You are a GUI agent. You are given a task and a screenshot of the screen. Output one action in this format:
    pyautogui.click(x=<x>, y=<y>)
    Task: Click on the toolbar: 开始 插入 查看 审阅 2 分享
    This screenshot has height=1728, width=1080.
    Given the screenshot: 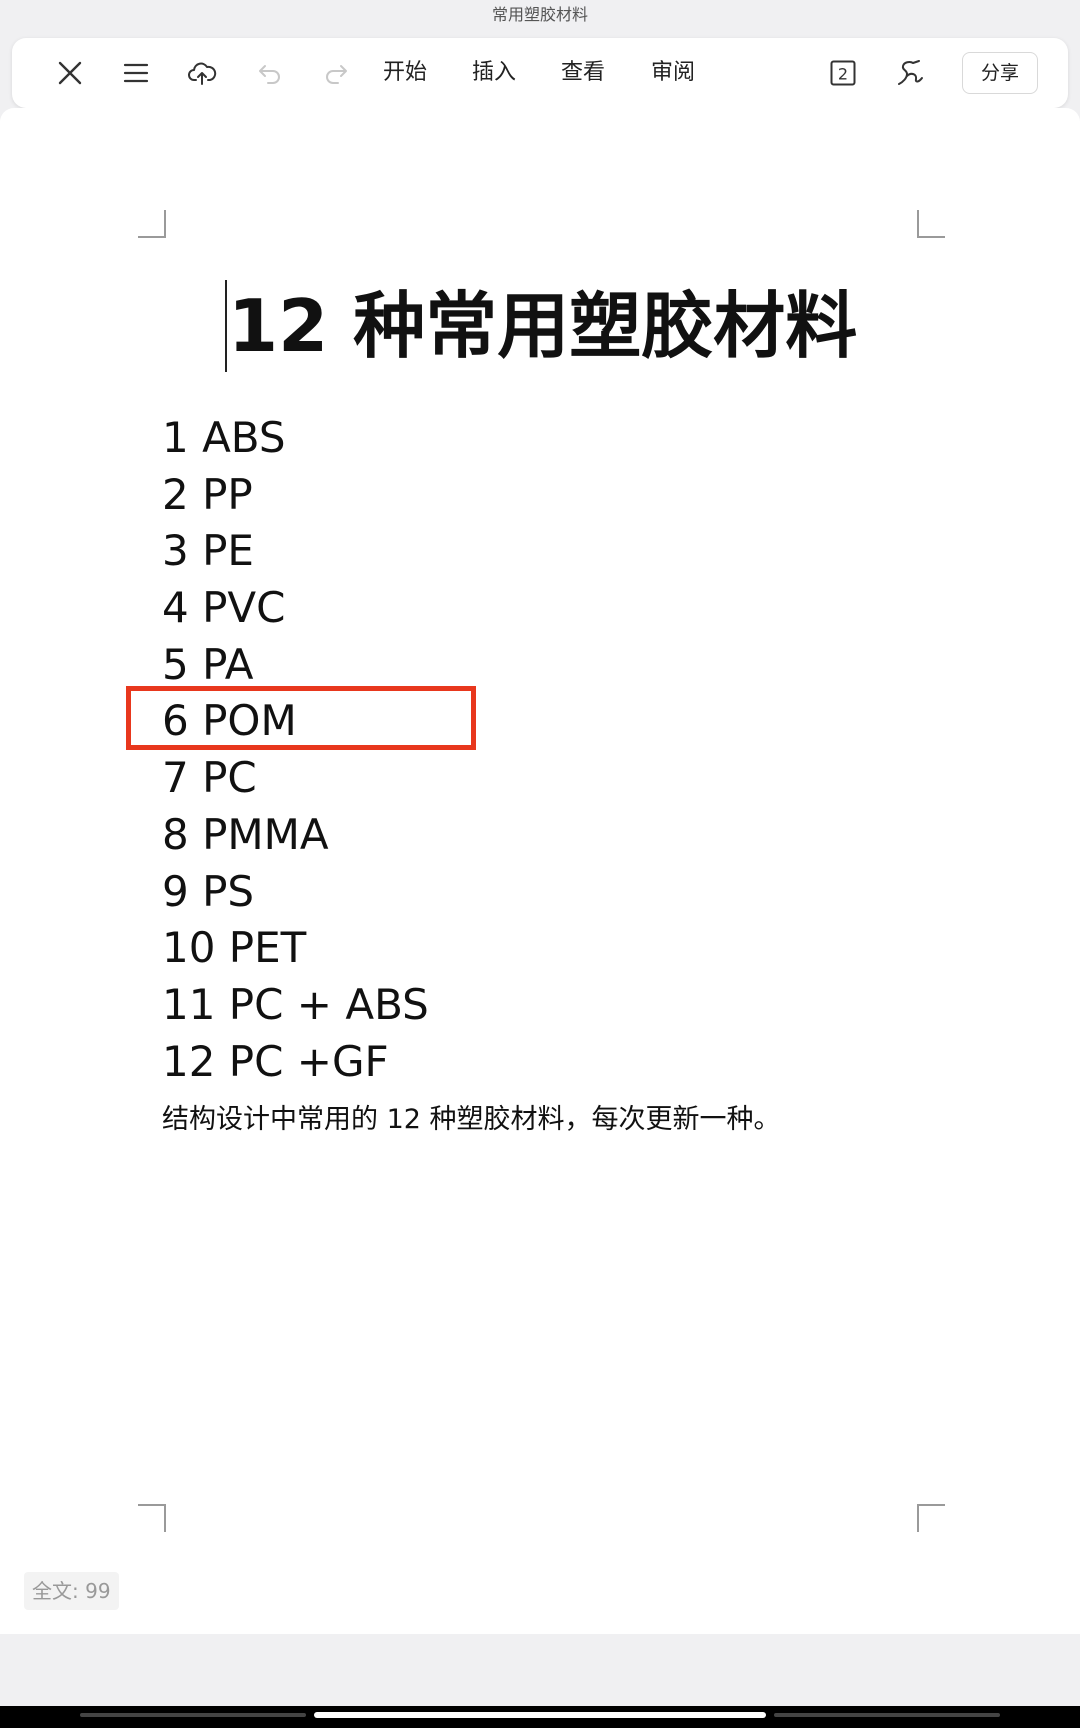 What is the action you would take?
    pyautogui.click(x=540, y=73)
    